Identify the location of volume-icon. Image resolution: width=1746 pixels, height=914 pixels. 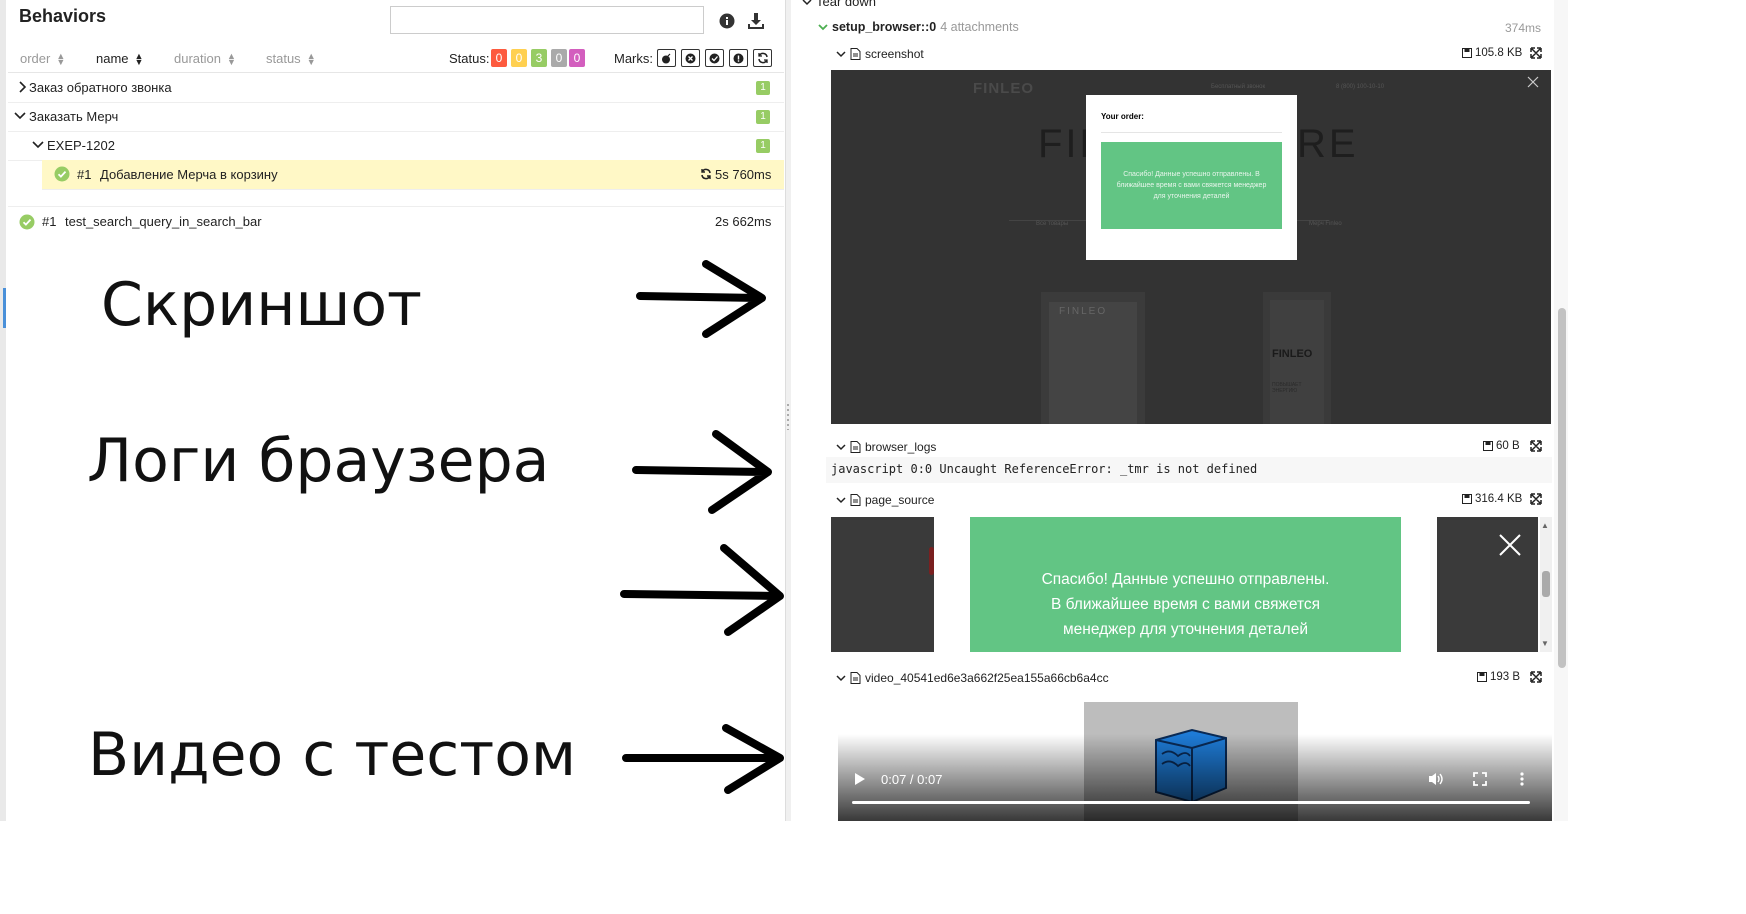
(1436, 779).